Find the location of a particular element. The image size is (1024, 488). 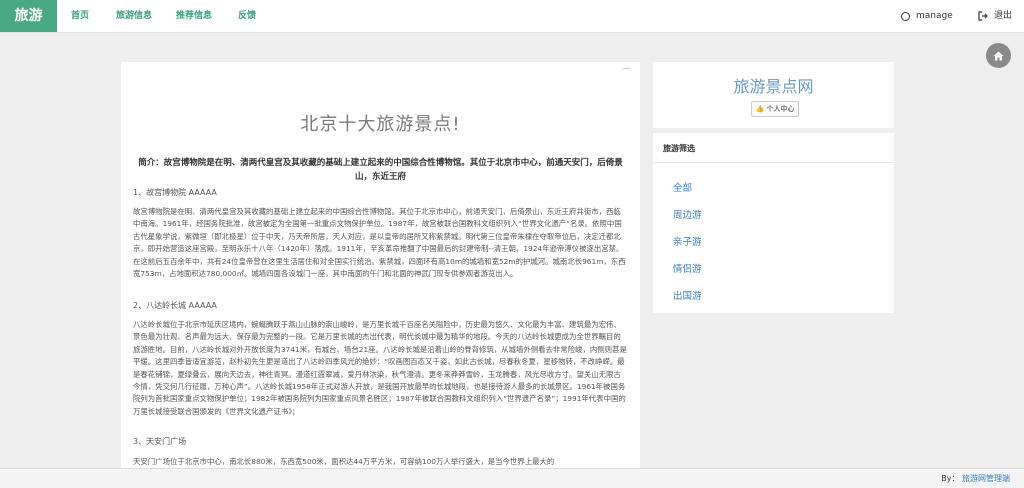

home-icon is located at coordinates (998, 55).